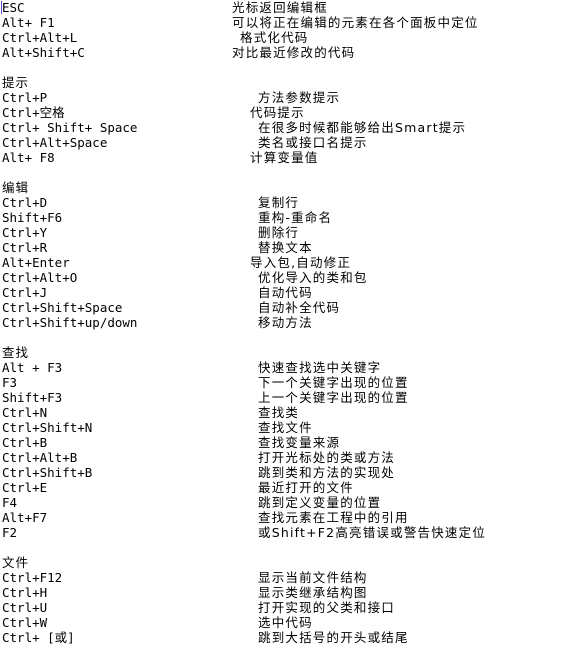 The height and width of the screenshot is (656, 569). Describe the element at coordinates (25, 97) in the screenshot. I see `shortcut-key: Ctrl+P` at that location.